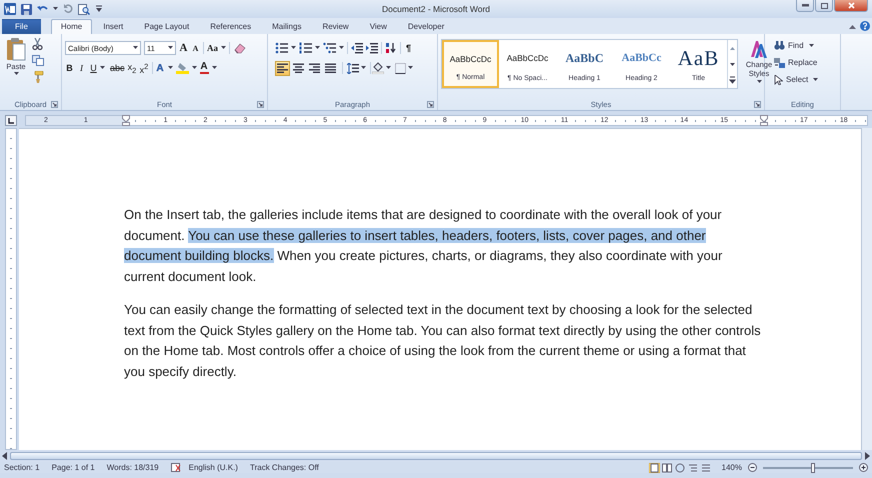 The height and width of the screenshot is (478, 872). What do you see at coordinates (436, 9) in the screenshot?
I see `window-title: Document2 - Microsoft Word` at bounding box center [436, 9].